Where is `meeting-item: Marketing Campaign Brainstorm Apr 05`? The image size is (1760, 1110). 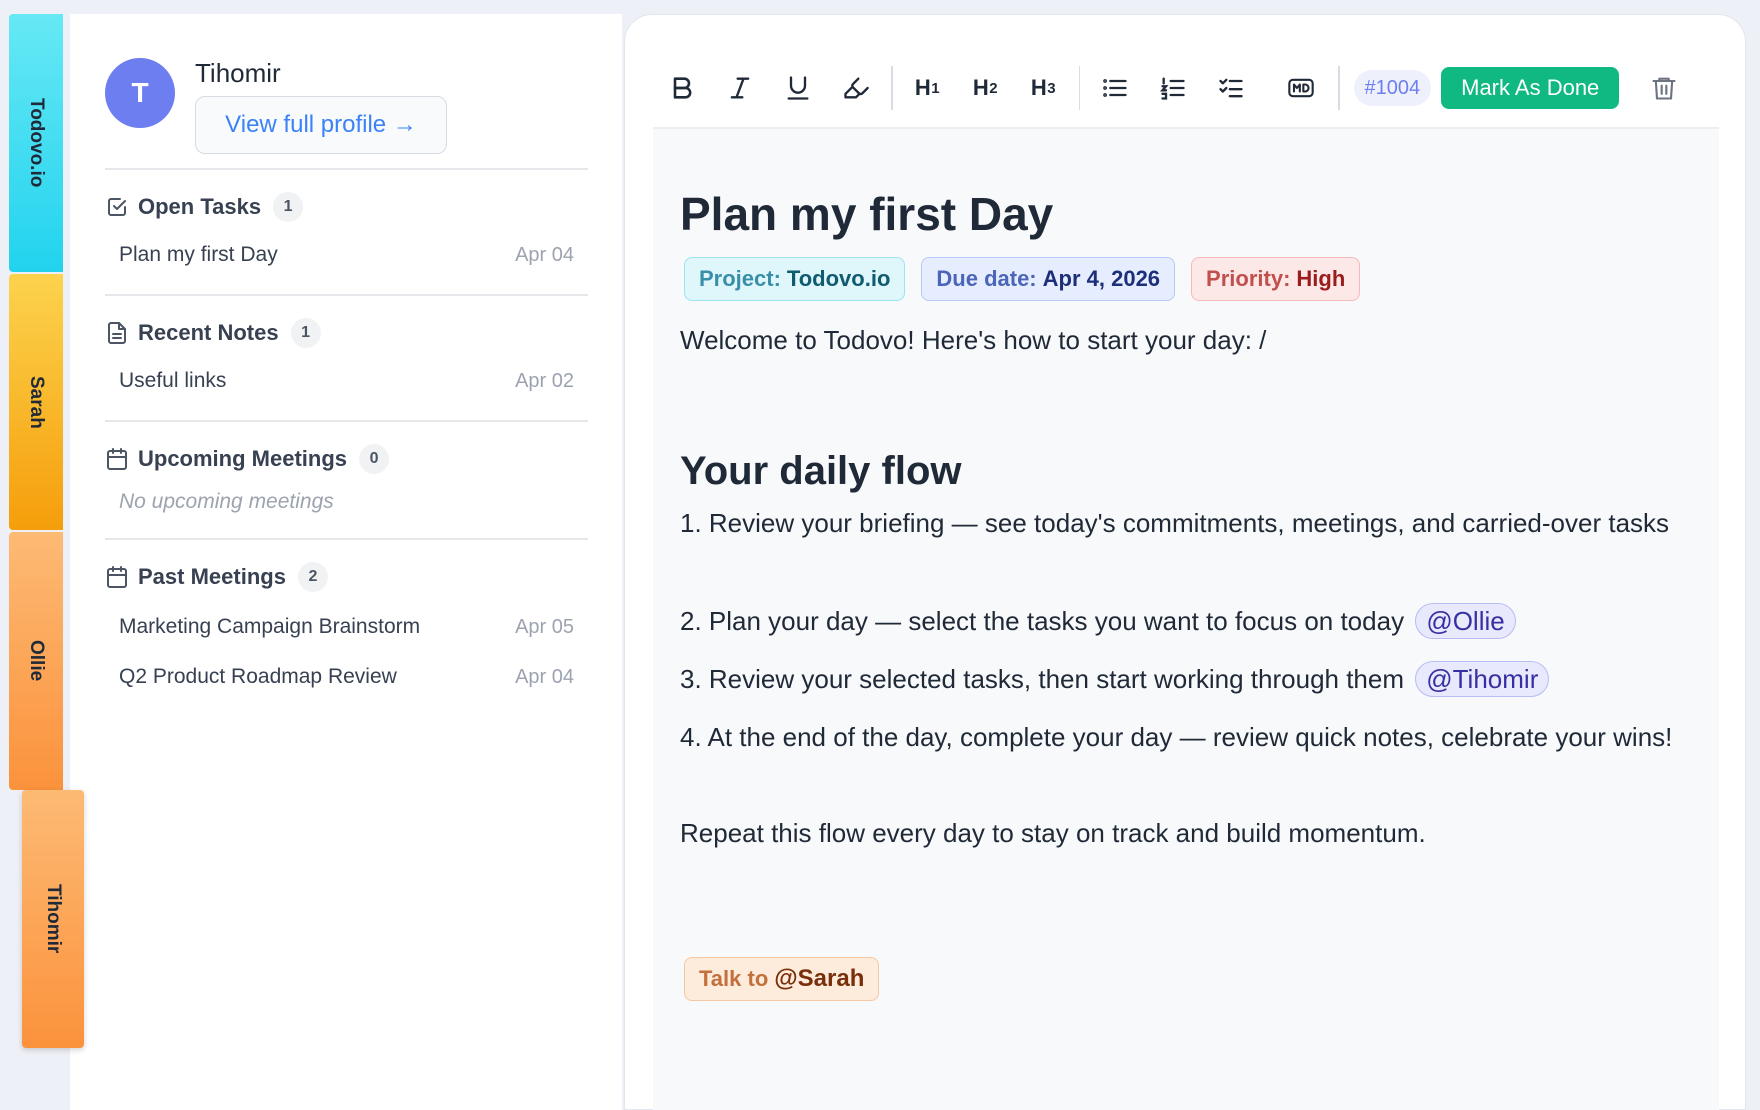
meeting-item: Marketing Campaign Brainstorm Apr 05 is located at coordinates (346, 627).